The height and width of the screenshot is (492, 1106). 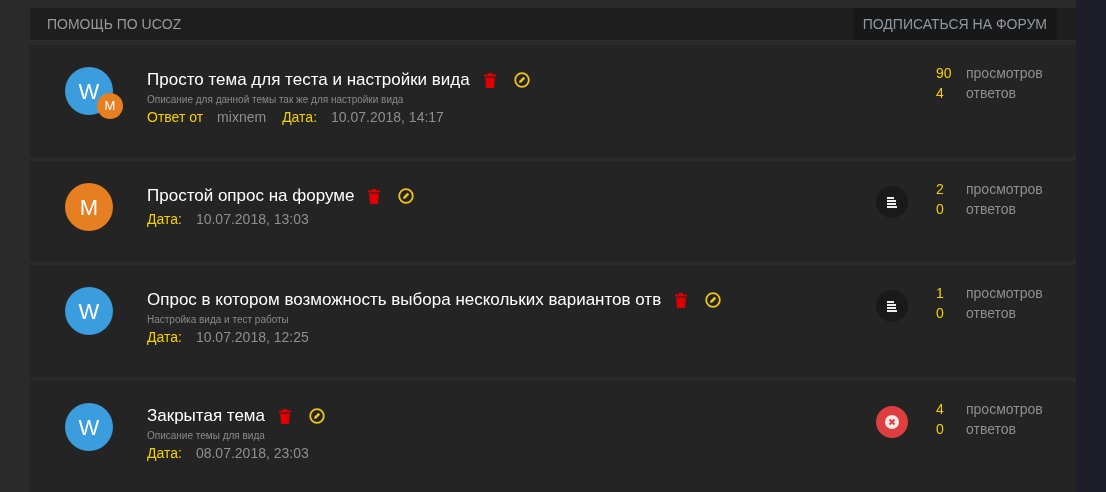 What do you see at coordinates (892, 422) in the screenshot?
I see `closed-icon` at bounding box center [892, 422].